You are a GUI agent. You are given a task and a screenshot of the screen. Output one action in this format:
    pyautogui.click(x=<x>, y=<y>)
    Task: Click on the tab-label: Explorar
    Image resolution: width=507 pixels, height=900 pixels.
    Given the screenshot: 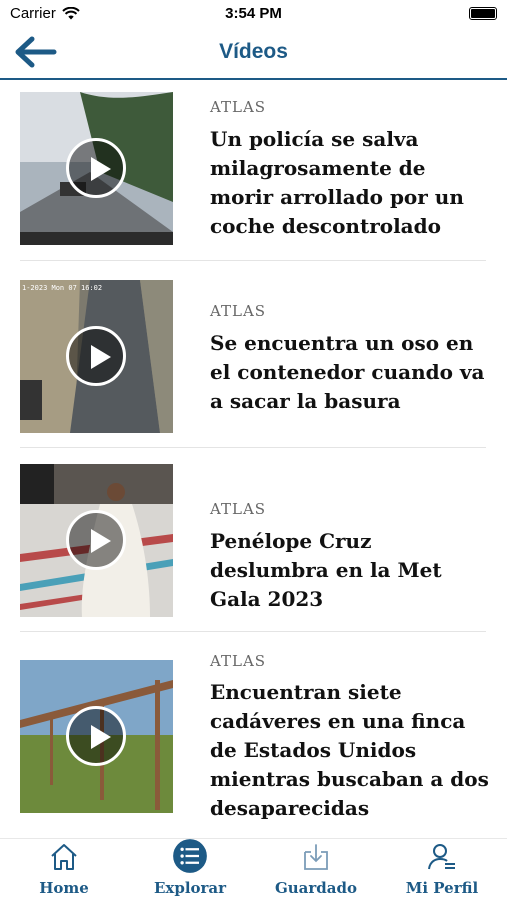 What is the action you would take?
    pyautogui.click(x=190, y=888)
    